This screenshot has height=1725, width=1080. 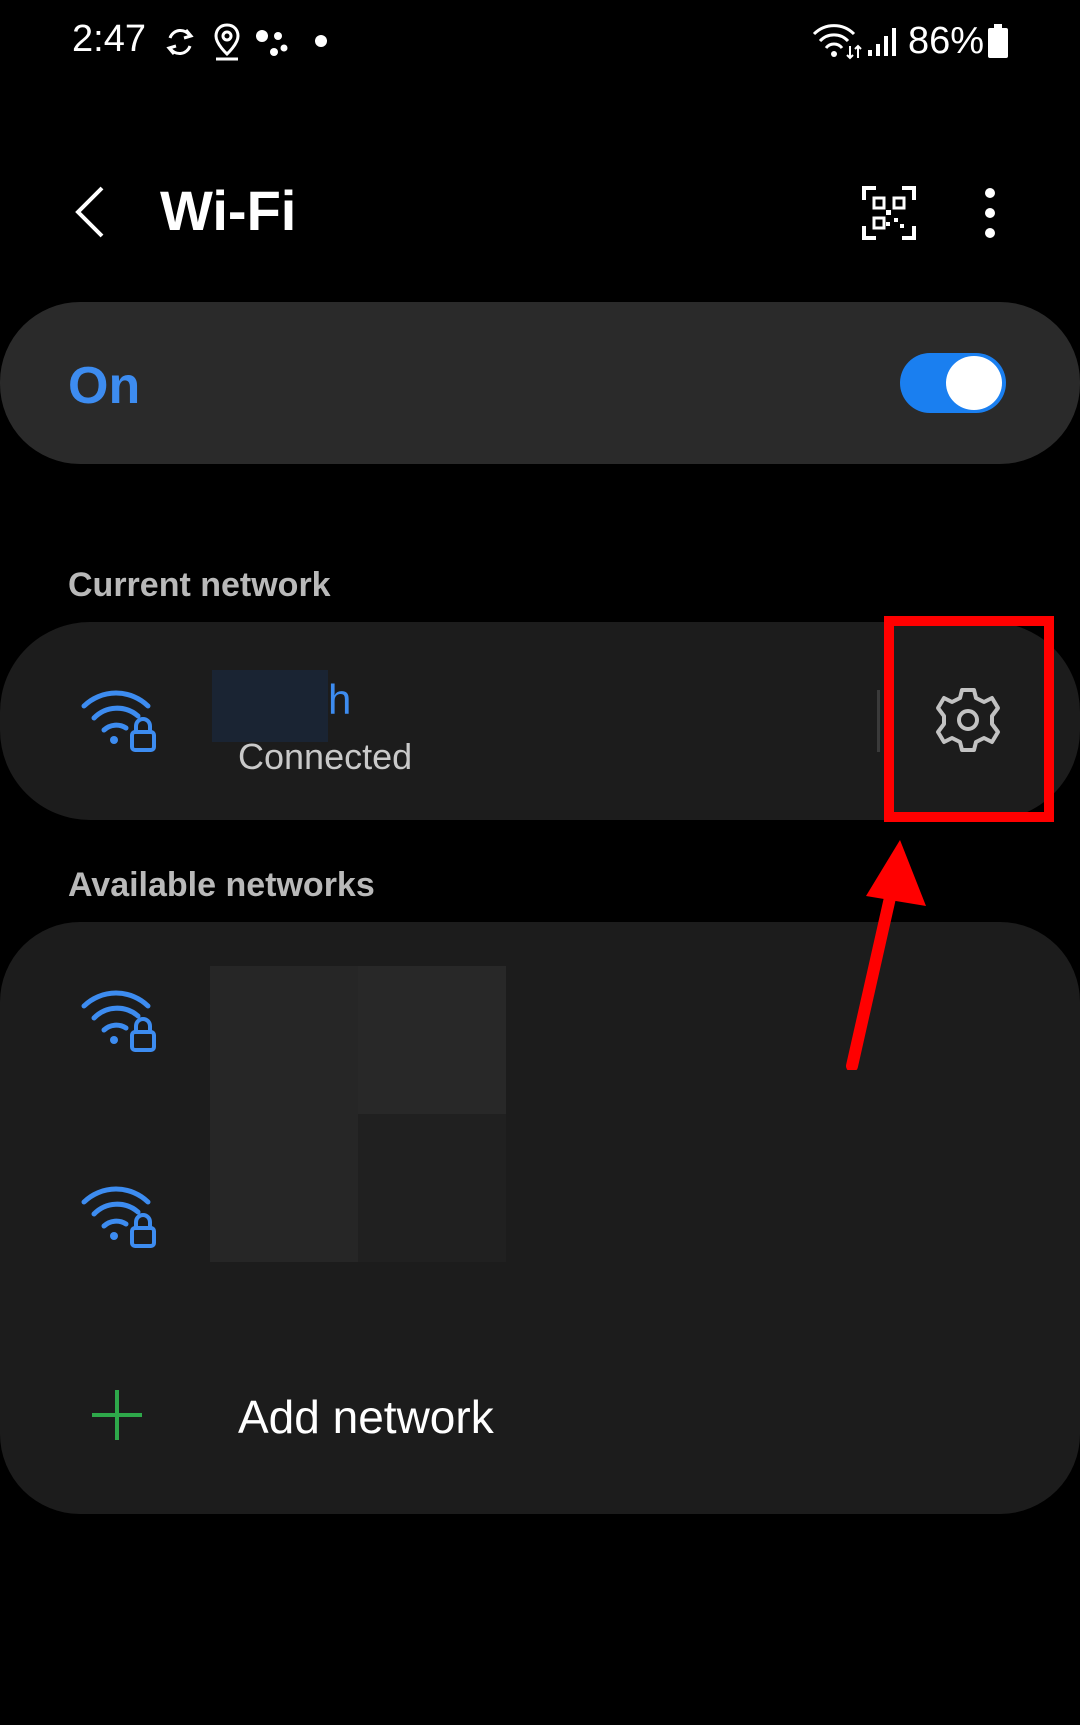 What do you see at coordinates (180, 42) in the screenshot?
I see `sync-icon` at bounding box center [180, 42].